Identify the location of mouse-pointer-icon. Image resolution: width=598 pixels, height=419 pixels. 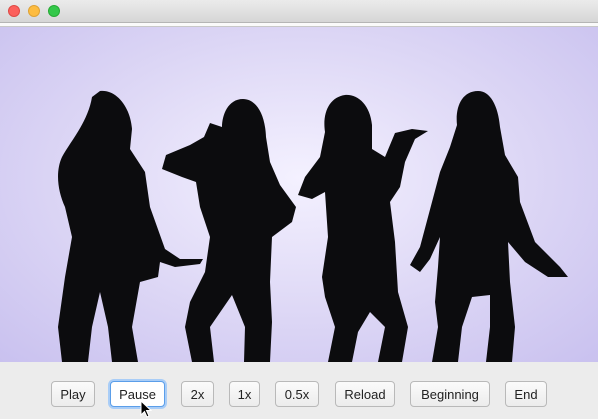
(146, 409).